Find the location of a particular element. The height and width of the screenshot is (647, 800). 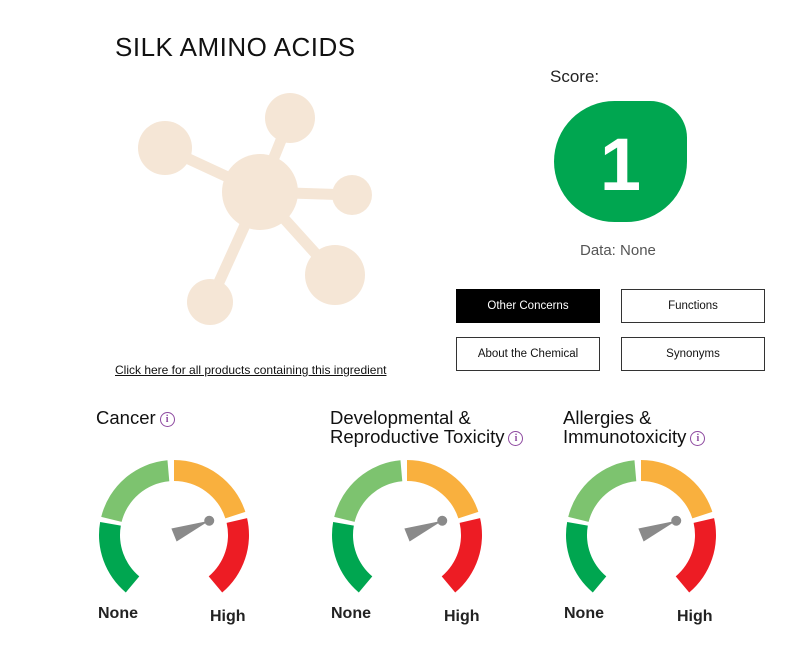

score-value: 1 is located at coordinates (620, 164).